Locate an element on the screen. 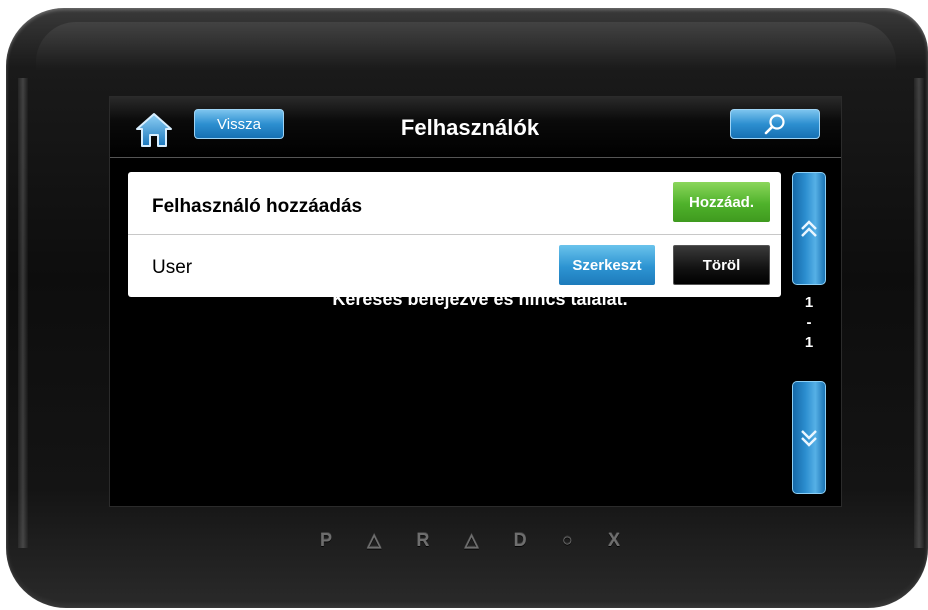  page-indicator: 1 - 1 is located at coordinates (809, 323).